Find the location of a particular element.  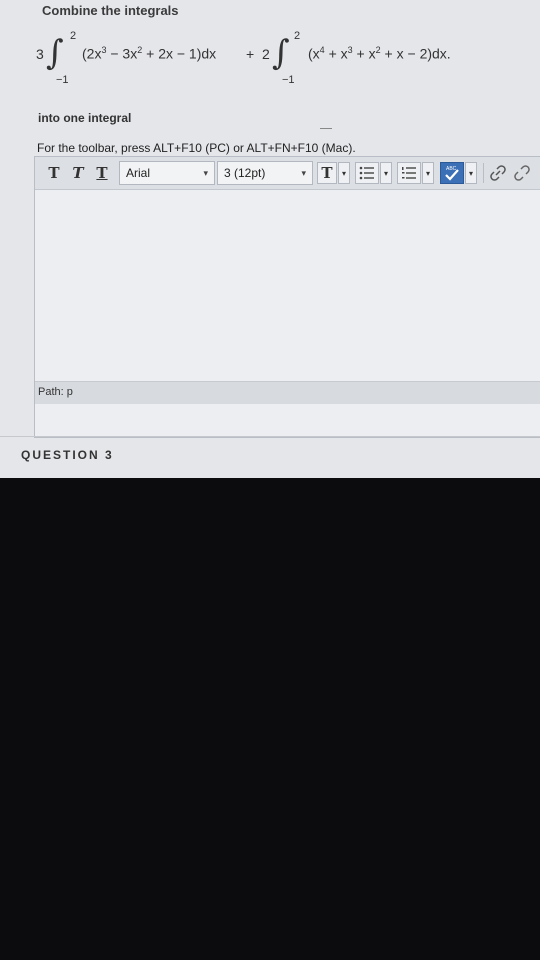

text-color-dropdown: ▾ is located at coordinates (344, 173).